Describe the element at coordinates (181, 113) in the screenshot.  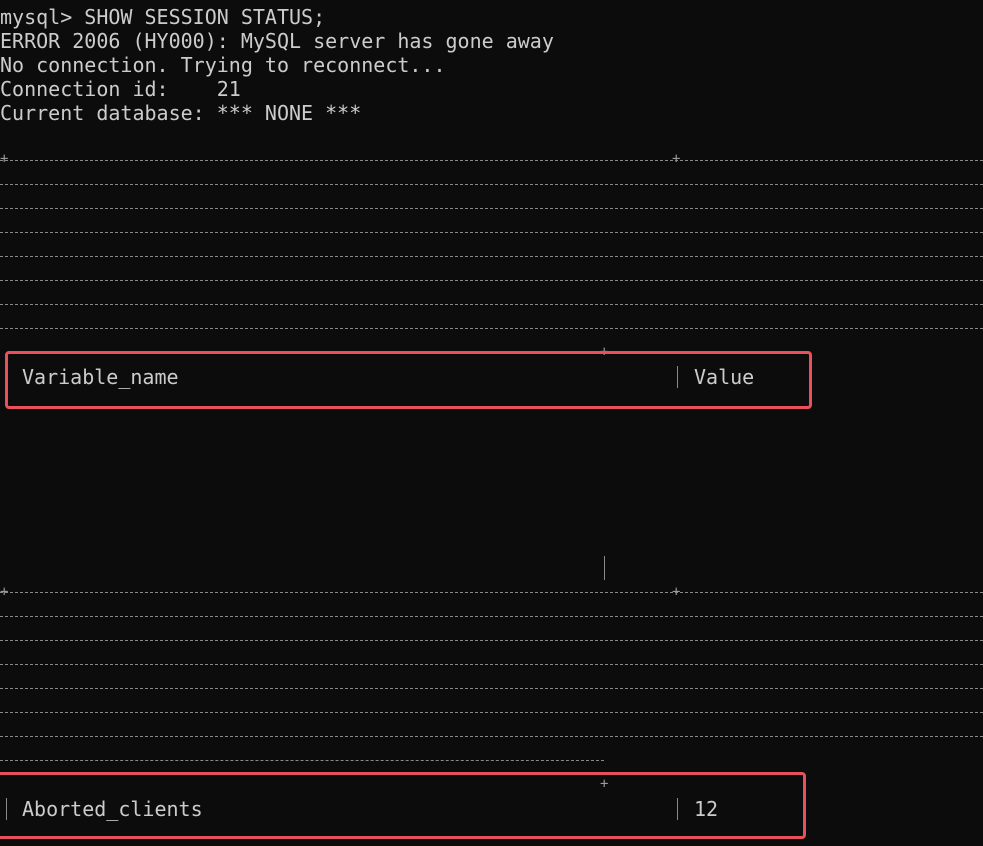
I see `current-database-line: Current database: *** NONE ***` at that location.